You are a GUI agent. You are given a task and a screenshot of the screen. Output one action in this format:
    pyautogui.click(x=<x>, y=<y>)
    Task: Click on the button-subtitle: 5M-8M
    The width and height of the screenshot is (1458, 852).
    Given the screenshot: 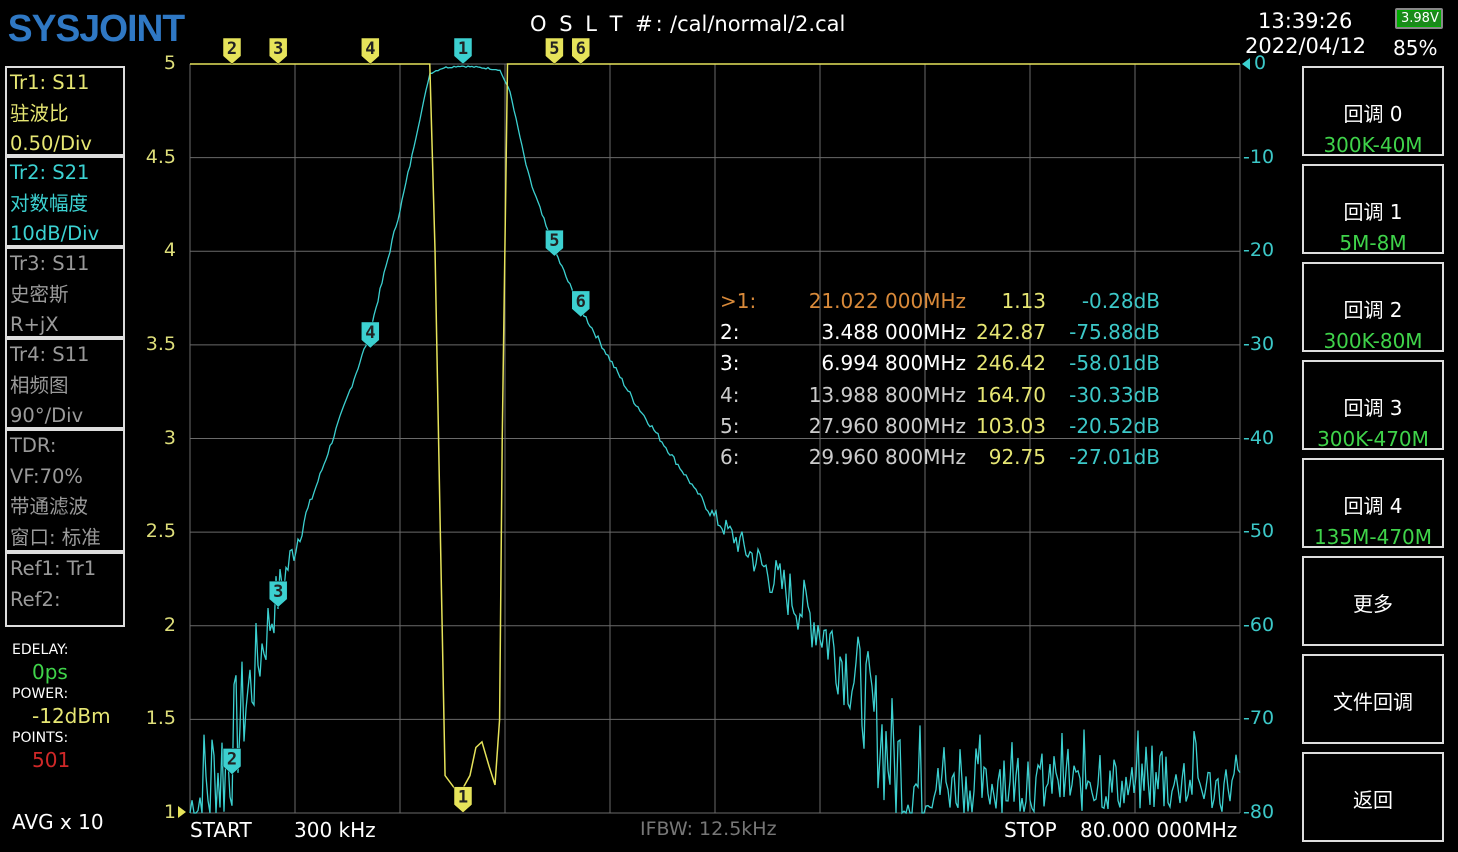 What is the action you would take?
    pyautogui.click(x=1373, y=243)
    